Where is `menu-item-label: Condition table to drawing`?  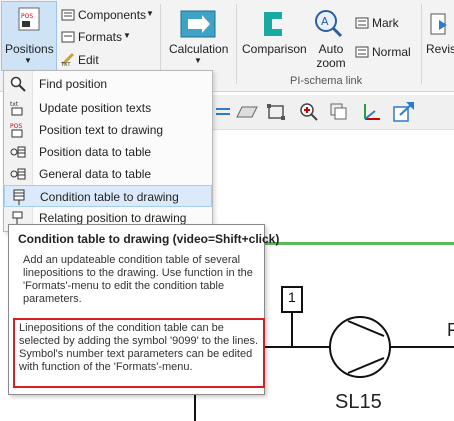 menu-item-label: Condition table to drawing is located at coordinates (109, 197).